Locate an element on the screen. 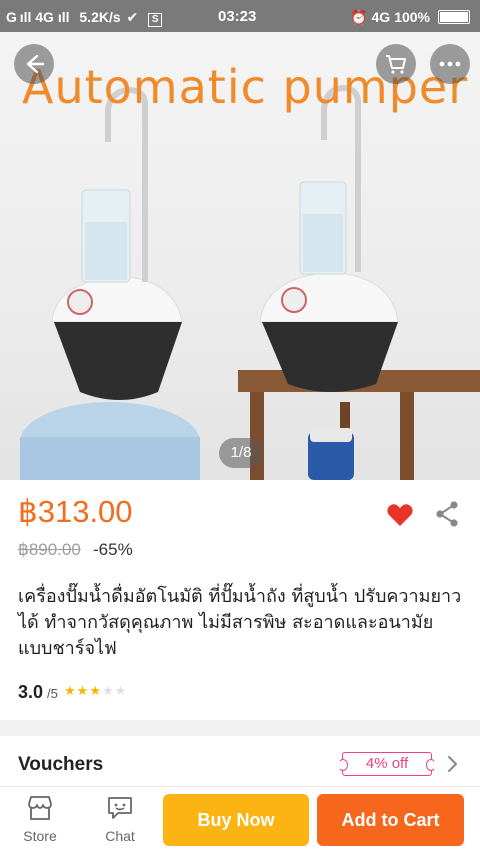 The image size is (480, 853). battery-percent: 100% is located at coordinates (412, 17).